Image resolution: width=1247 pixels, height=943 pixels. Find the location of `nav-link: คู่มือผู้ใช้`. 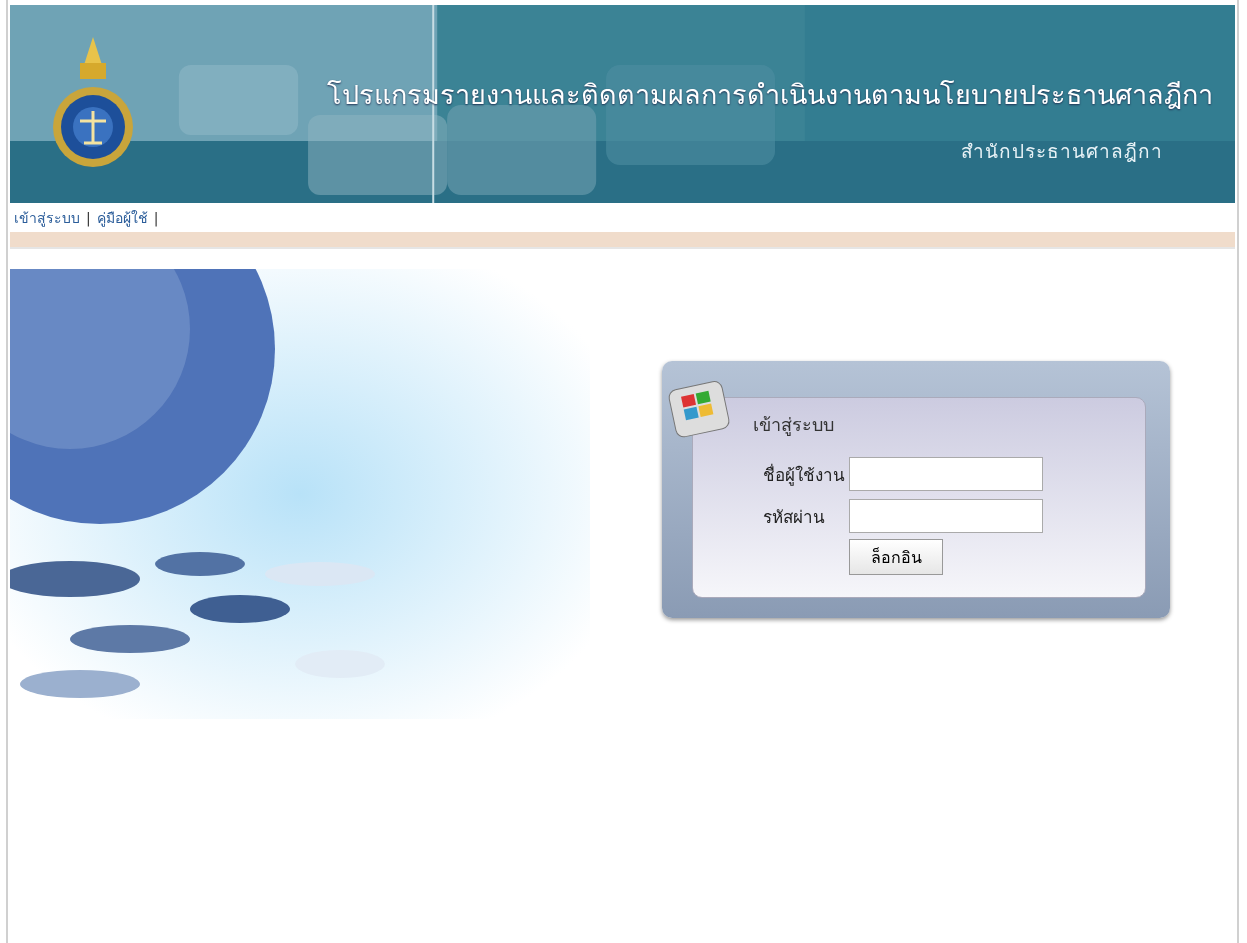

nav-link: คู่มือผู้ใช้ is located at coordinates (122, 217).